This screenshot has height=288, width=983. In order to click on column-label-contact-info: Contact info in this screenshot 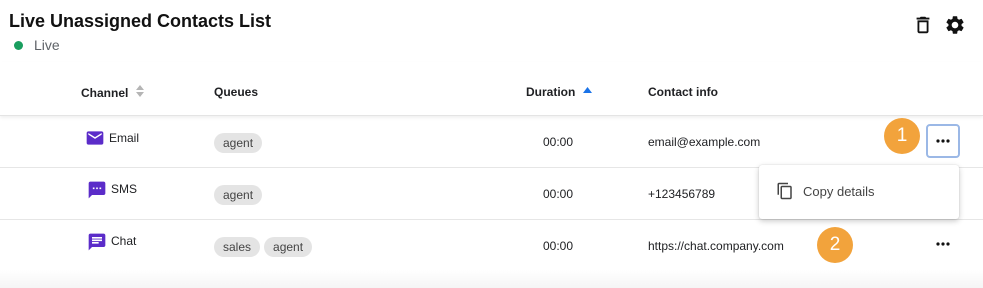, I will do `click(683, 92)`.